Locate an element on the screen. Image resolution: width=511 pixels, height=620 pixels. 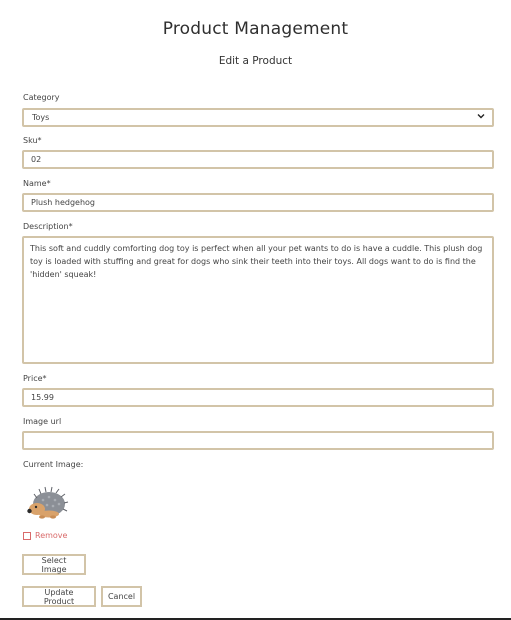
cancel-button: Cancel is located at coordinates (121, 596).